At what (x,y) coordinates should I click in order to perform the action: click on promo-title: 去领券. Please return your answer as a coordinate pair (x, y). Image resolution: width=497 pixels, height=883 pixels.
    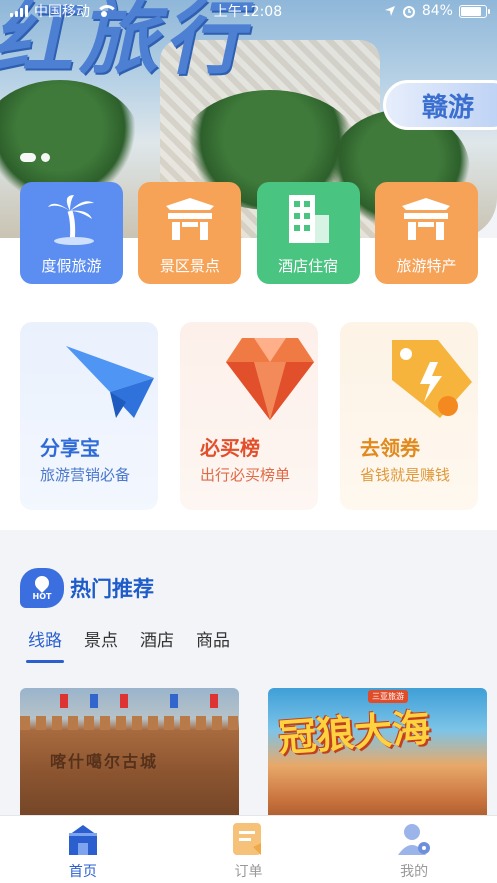
    Looking at the image, I should click on (390, 448).